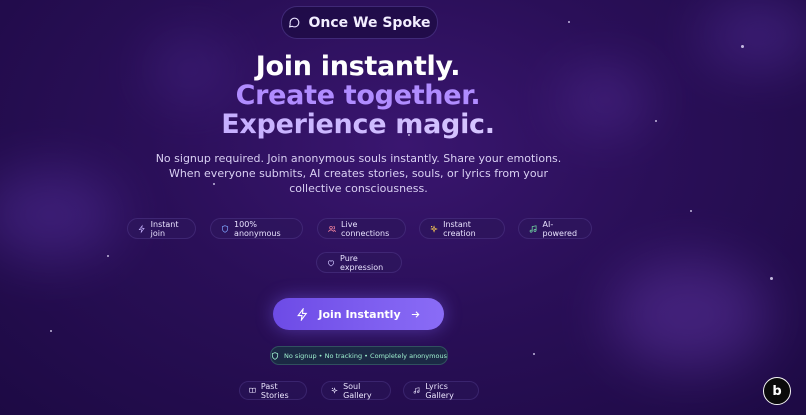 The width and height of the screenshot is (806, 415). What do you see at coordinates (441, 390) in the screenshot?
I see `lyrics-gallery-button: Lyrics Gallery` at bounding box center [441, 390].